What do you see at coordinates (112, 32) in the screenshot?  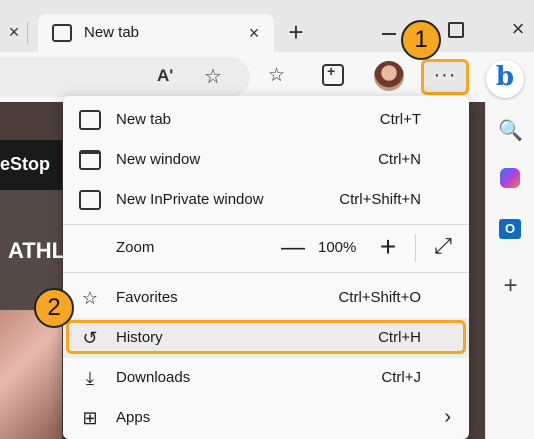 I see `tab-label: New tab` at bounding box center [112, 32].